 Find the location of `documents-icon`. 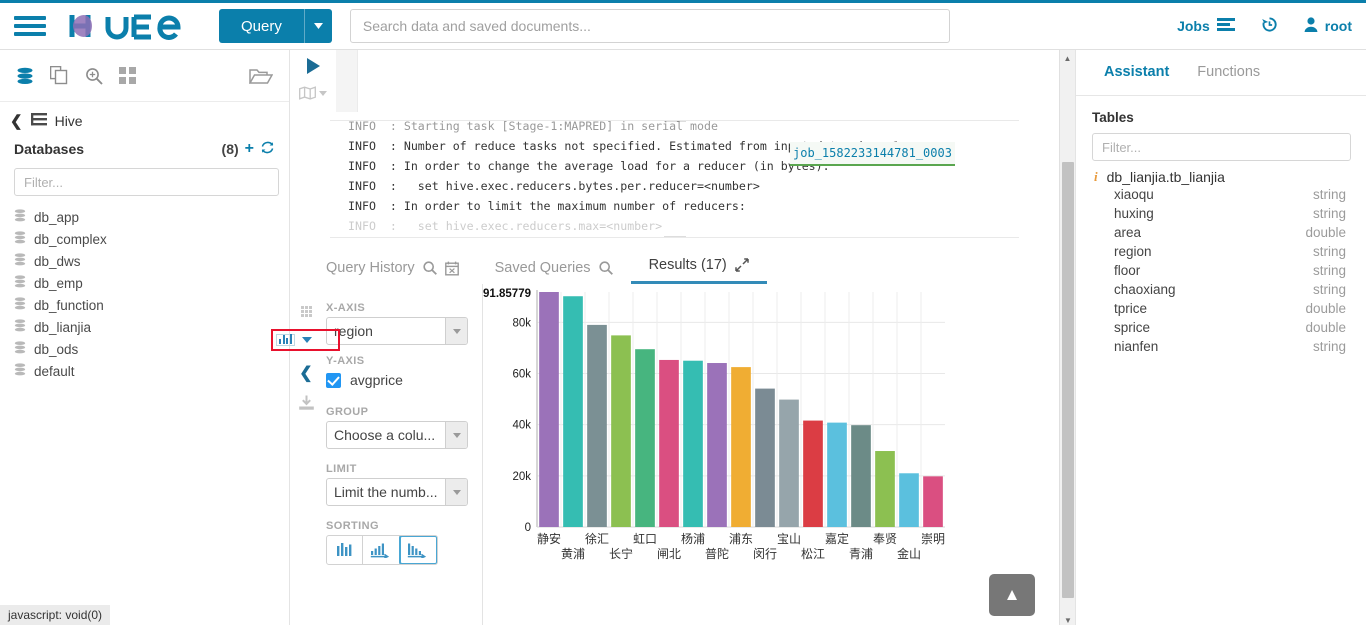

documents-icon is located at coordinates (59, 75).